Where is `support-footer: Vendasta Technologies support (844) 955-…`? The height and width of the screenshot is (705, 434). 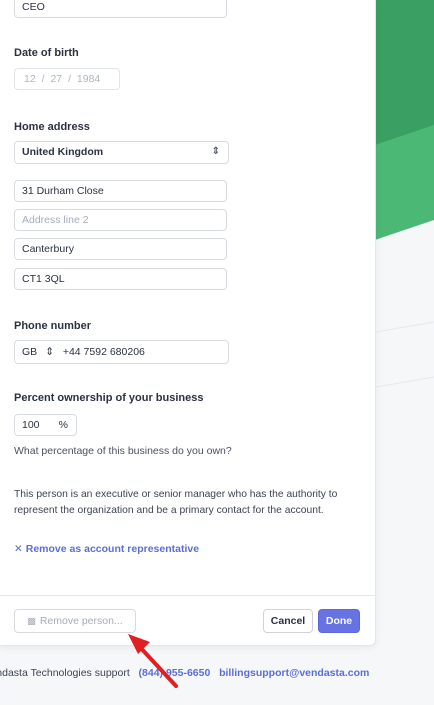 support-footer: Vendasta Technologies support (844) 955-… is located at coordinates (184, 673).